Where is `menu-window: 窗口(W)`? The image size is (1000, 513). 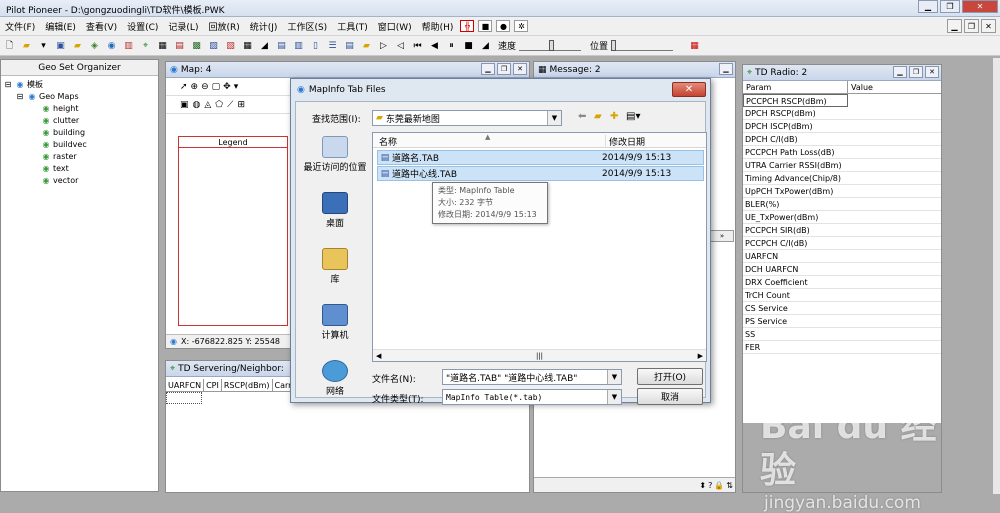 menu-window: 窗口(W) is located at coordinates (395, 26).